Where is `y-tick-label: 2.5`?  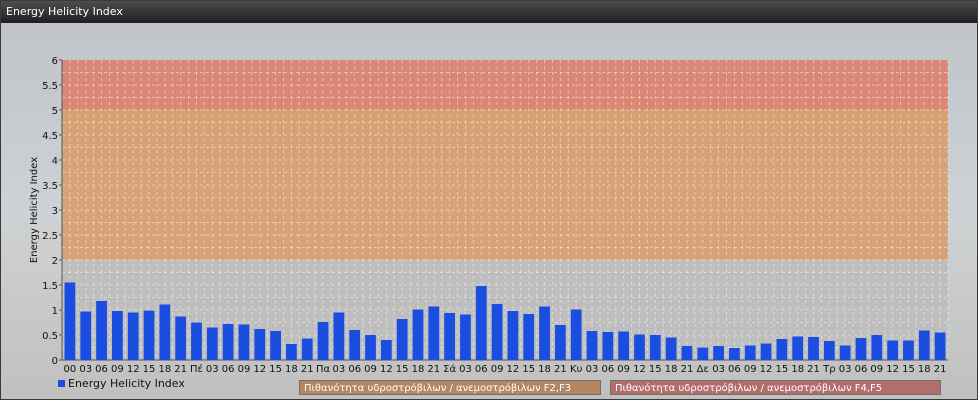
y-tick-label: 2.5 is located at coordinates (50, 236).